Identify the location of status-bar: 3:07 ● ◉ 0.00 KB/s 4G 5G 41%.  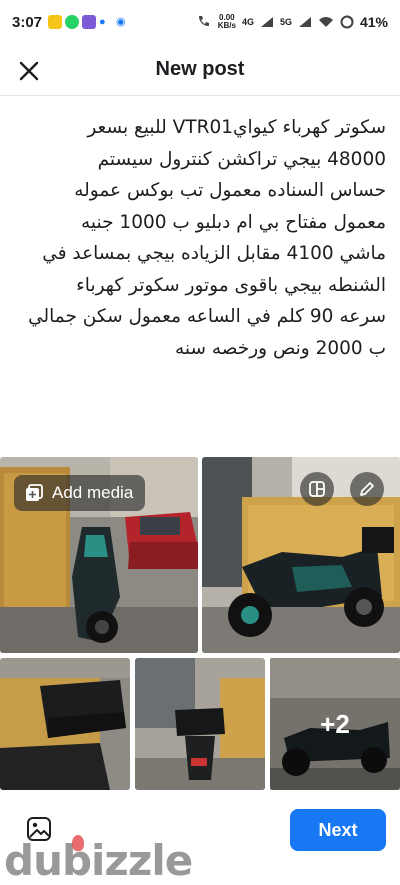
(200, 22).